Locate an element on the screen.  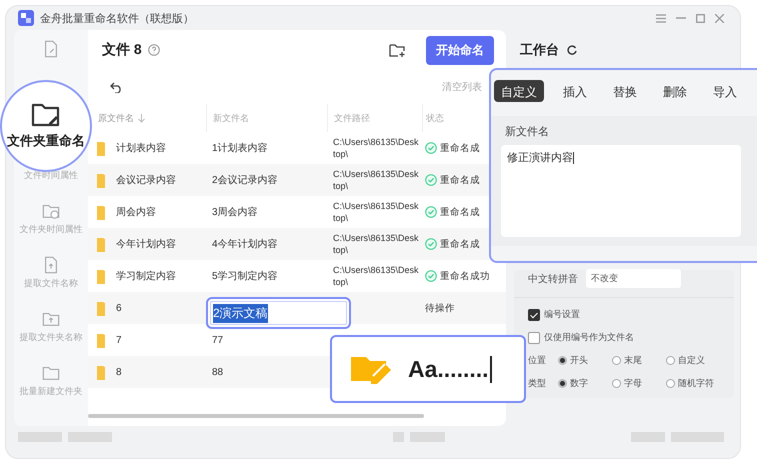
table-cell-text: 今年计划内容 is located at coordinates (146, 244).